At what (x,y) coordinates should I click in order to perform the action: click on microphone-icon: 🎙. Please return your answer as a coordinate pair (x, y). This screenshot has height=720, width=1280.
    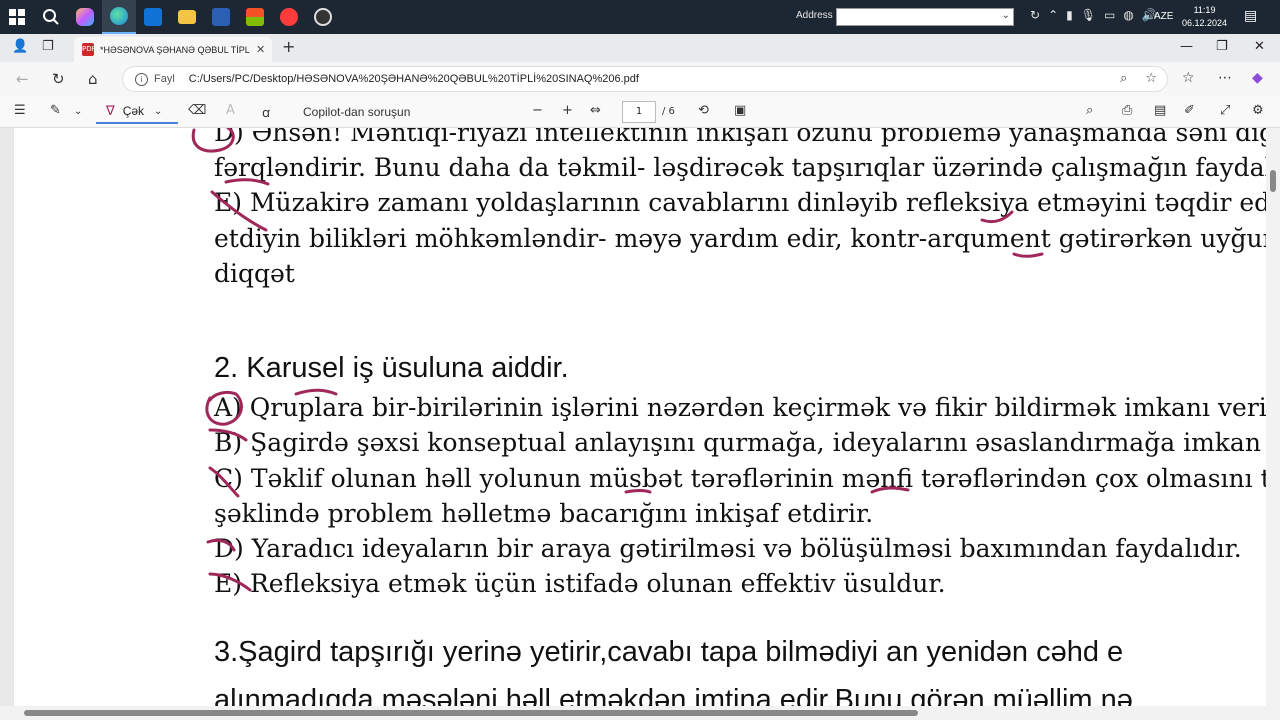
    Looking at the image, I should click on (1088, 15).